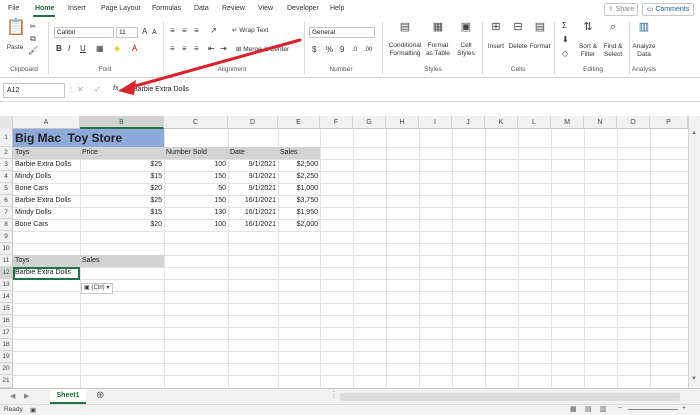 The height and width of the screenshot is (415, 700). Describe the element at coordinates (33, 410) in the screenshot. I see `macro-record-icon: ▣` at that location.